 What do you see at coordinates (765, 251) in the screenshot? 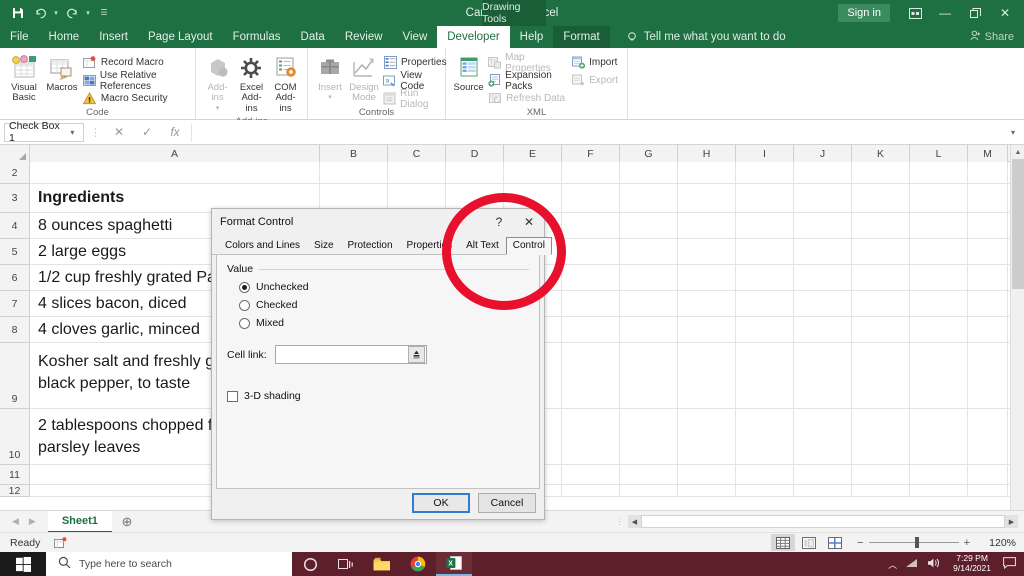
I see `cell-I5` at bounding box center [765, 251].